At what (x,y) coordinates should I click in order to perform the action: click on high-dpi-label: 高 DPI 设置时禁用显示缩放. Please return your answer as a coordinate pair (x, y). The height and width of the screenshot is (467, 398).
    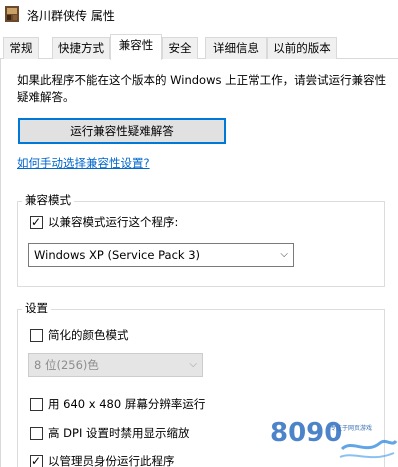
    Looking at the image, I should click on (119, 433).